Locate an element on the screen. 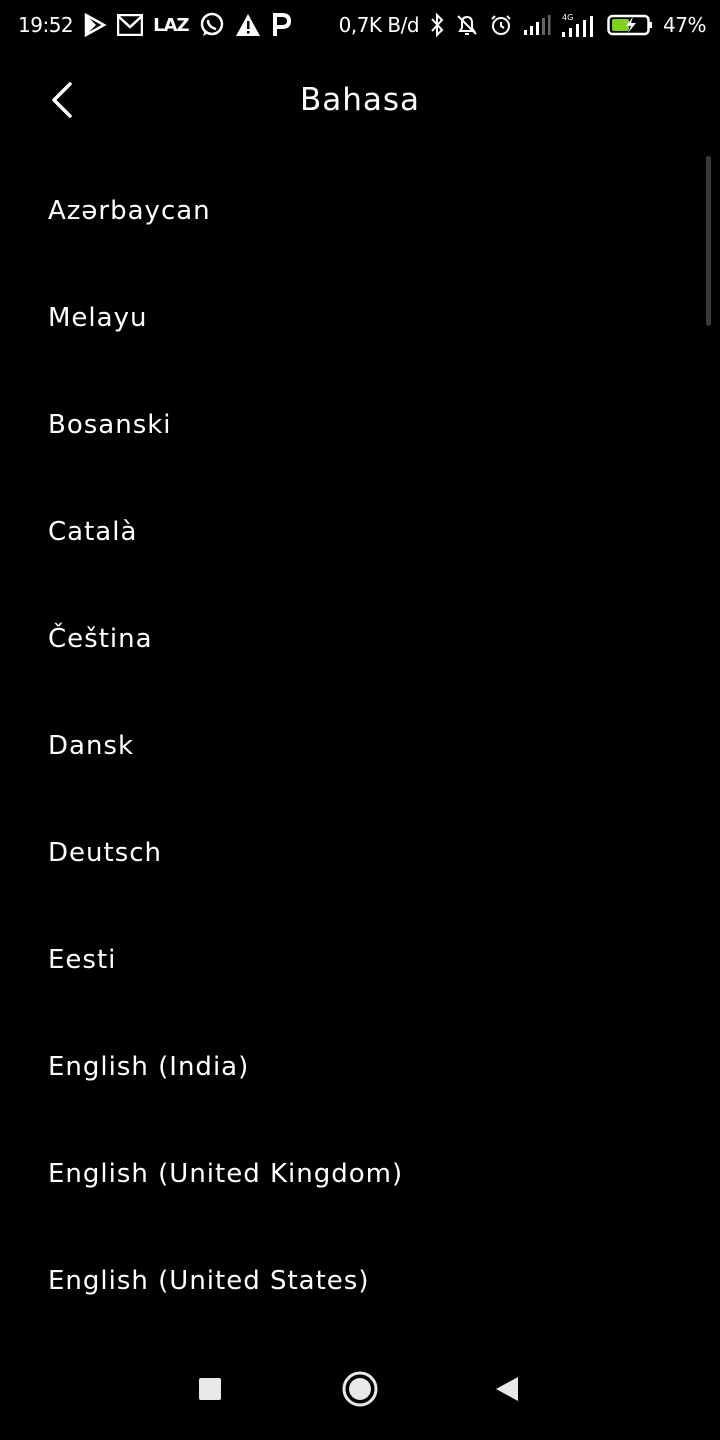 This screenshot has height=1440, width=720. home-button is located at coordinates (360, 1391).